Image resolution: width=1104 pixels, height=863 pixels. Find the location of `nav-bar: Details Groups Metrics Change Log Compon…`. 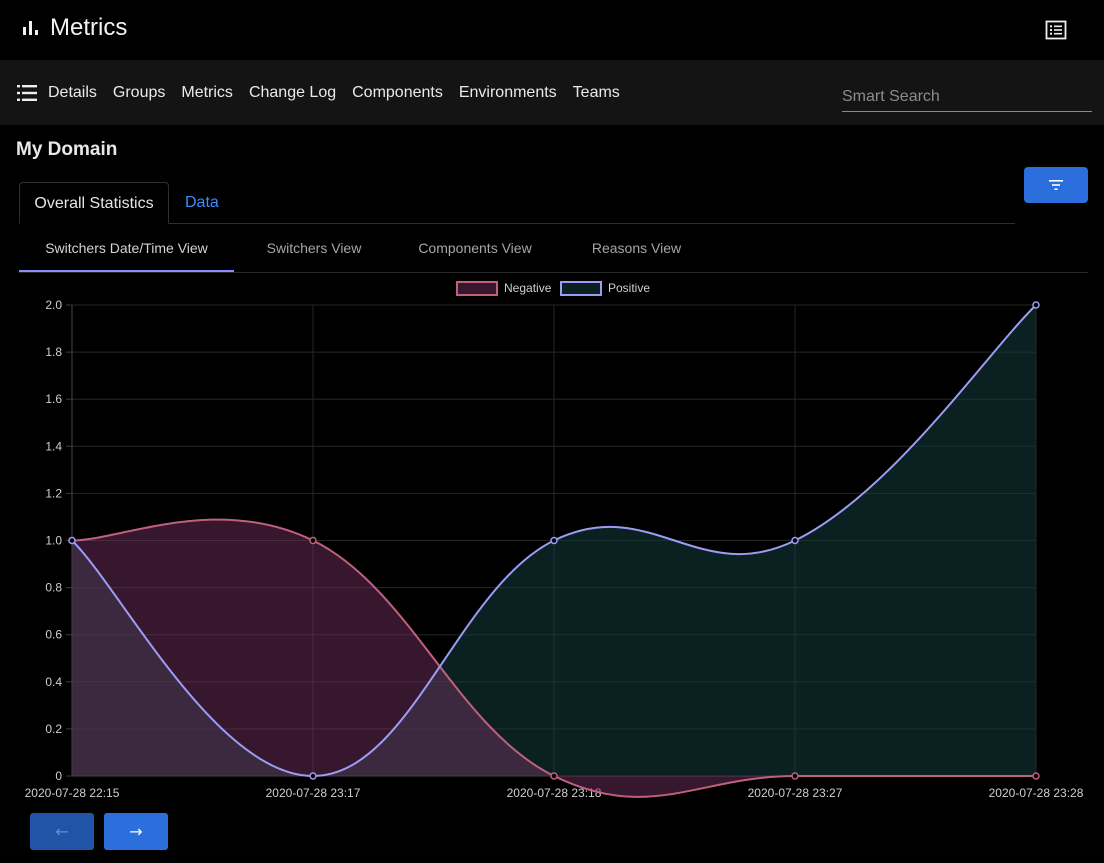

nav-bar: Details Groups Metrics Change Log Compon… is located at coordinates (552, 92).